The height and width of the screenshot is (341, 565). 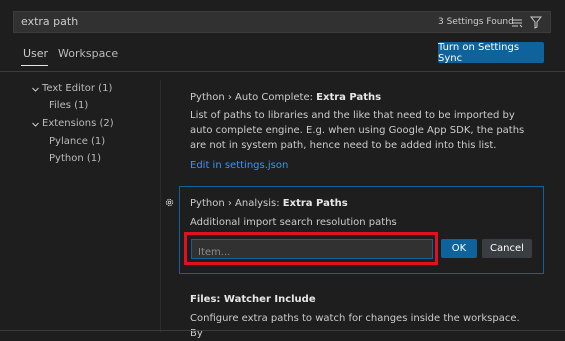 I want to click on settings-search-bar: extra path 3 Settings Found, so click(x=282, y=22).